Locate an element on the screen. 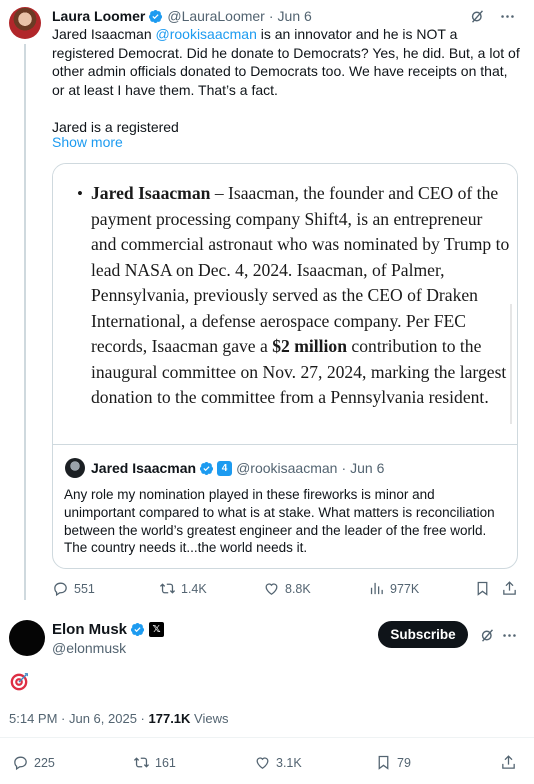 This screenshot has width=534, height=784. tweet-time: 5:14 PM is located at coordinates (33, 718).